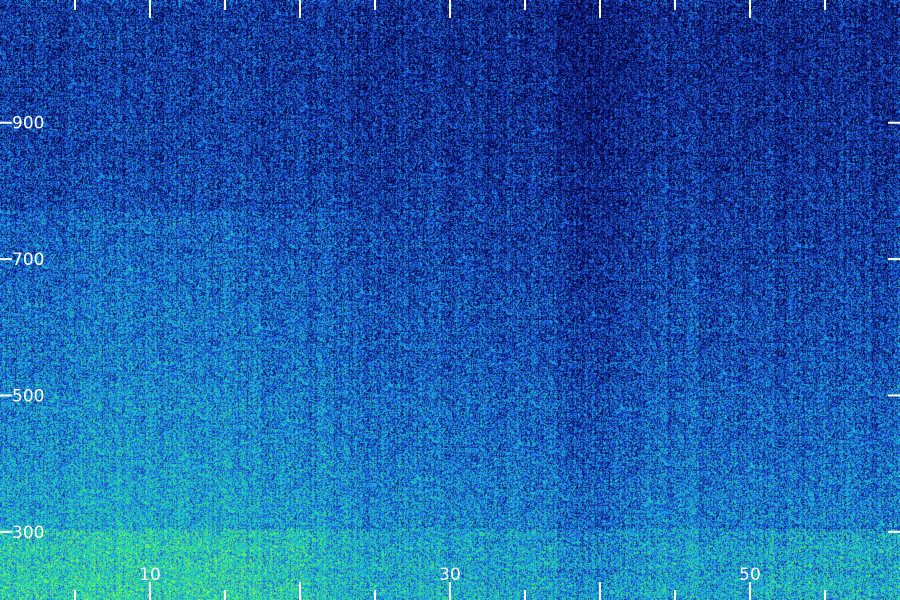 This screenshot has width=900, height=600. I want to click on x-tick-label: 50, so click(750, 575).